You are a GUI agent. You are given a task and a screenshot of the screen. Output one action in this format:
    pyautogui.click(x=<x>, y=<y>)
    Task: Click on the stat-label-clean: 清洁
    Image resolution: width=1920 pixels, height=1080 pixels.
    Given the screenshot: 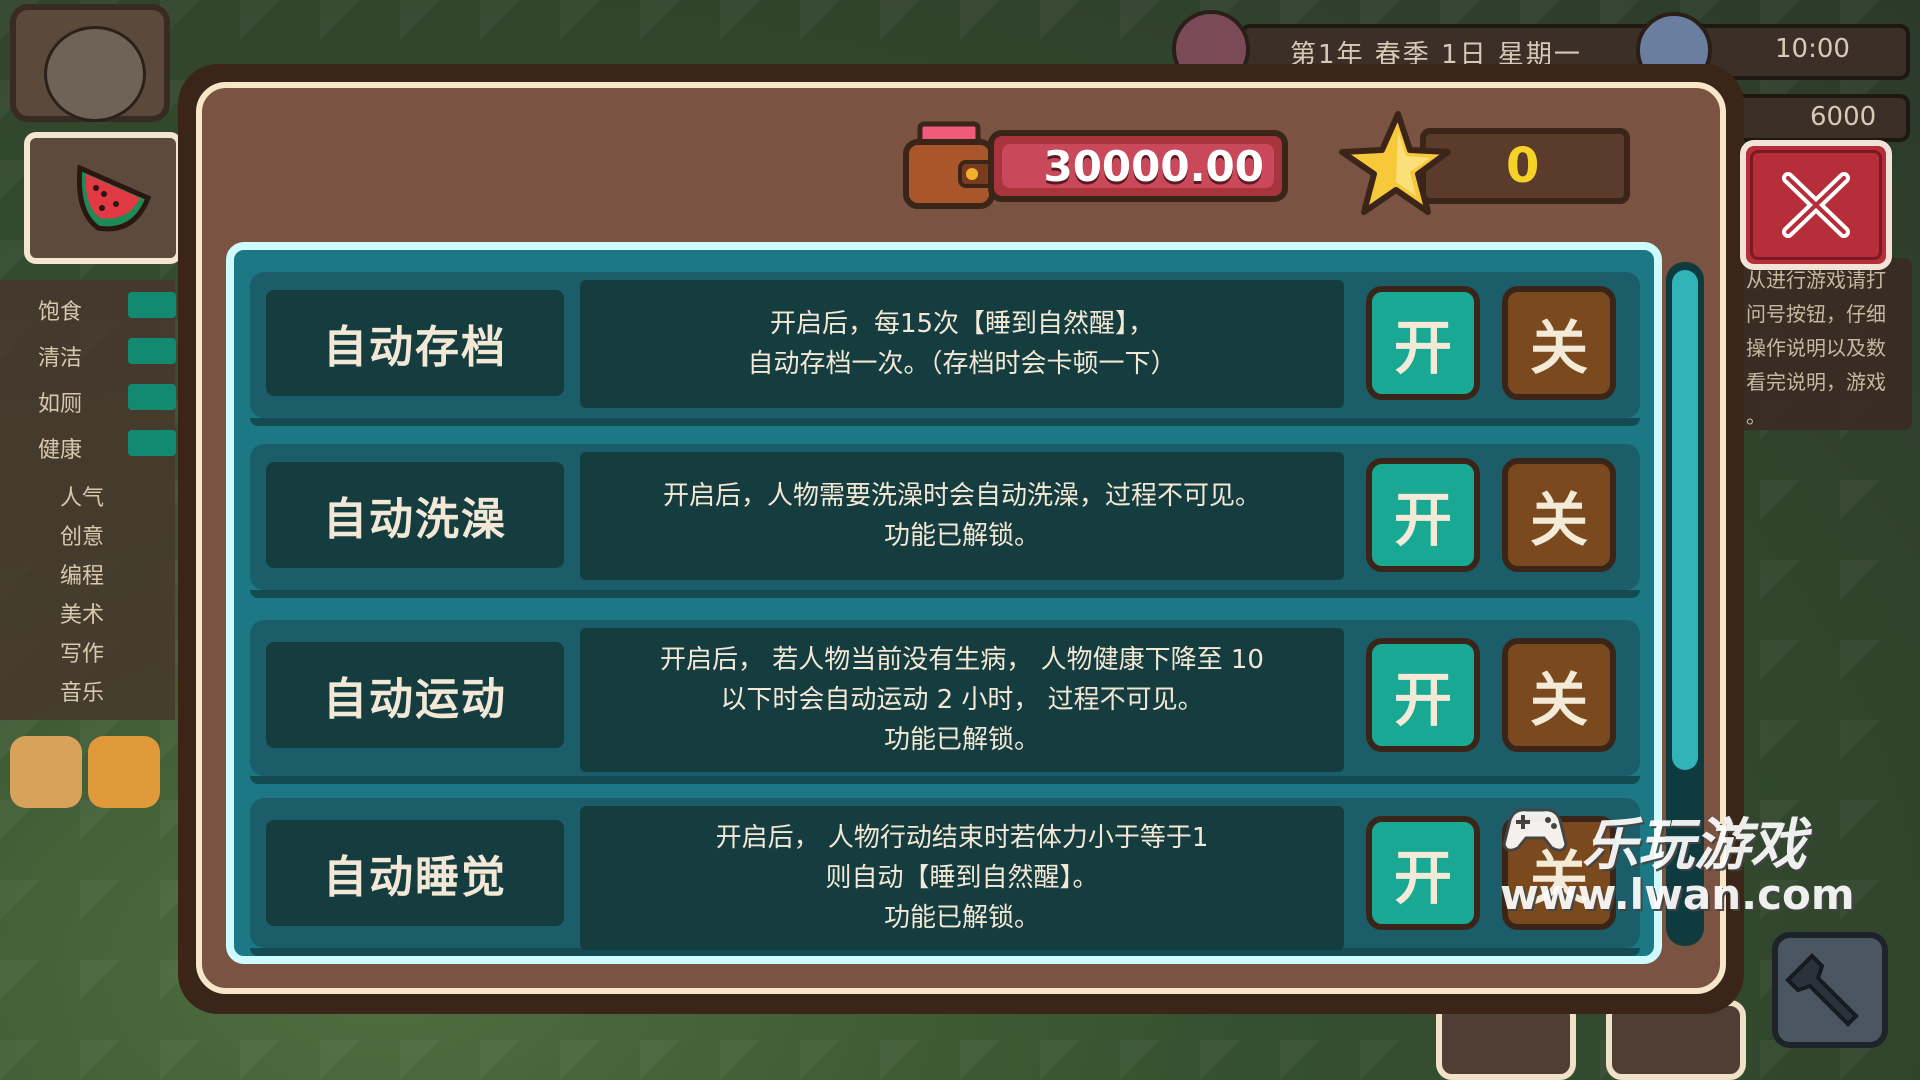 What is the action you would take?
    pyautogui.click(x=60, y=358)
    